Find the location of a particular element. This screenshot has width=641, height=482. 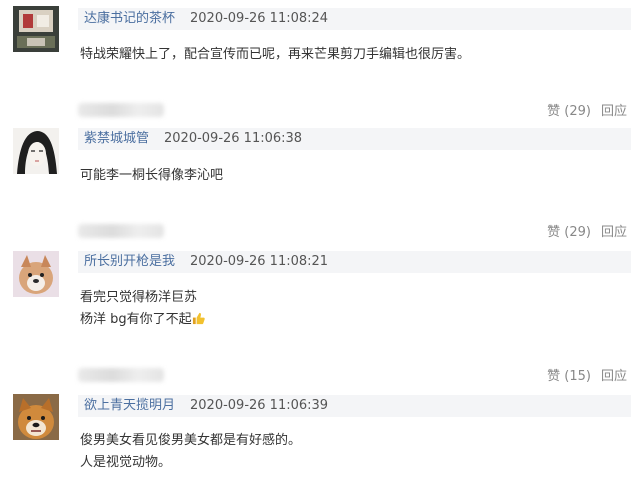

comment-actions: 赞 (15) 回应 is located at coordinates (587, 377).